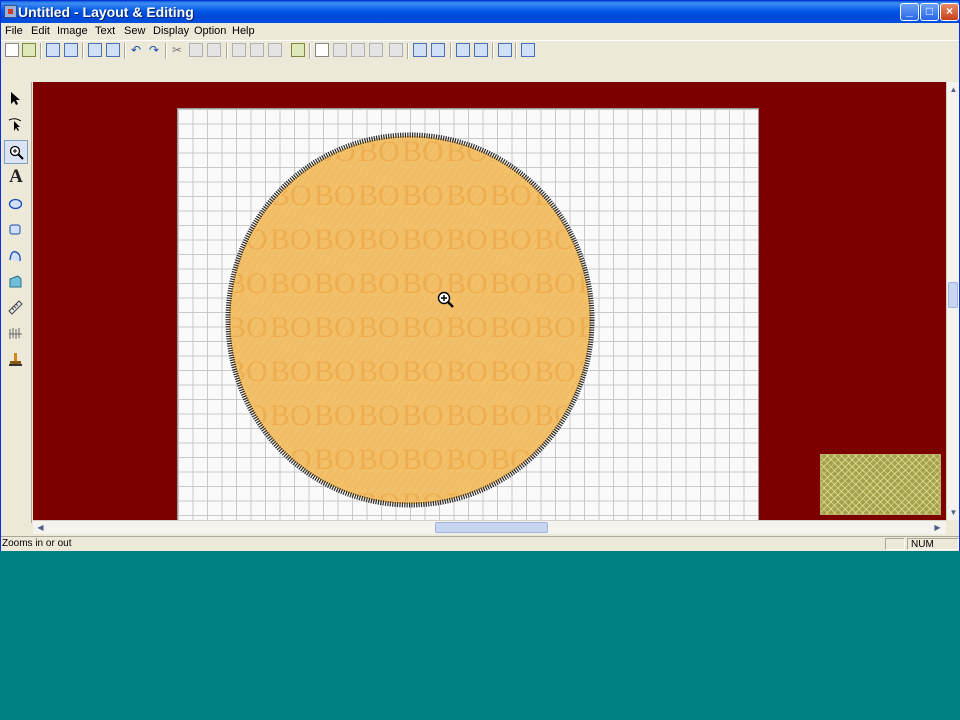 The image size is (960, 720). I want to click on horizontal-scrollbar: ◀ ▶, so click(489, 527).